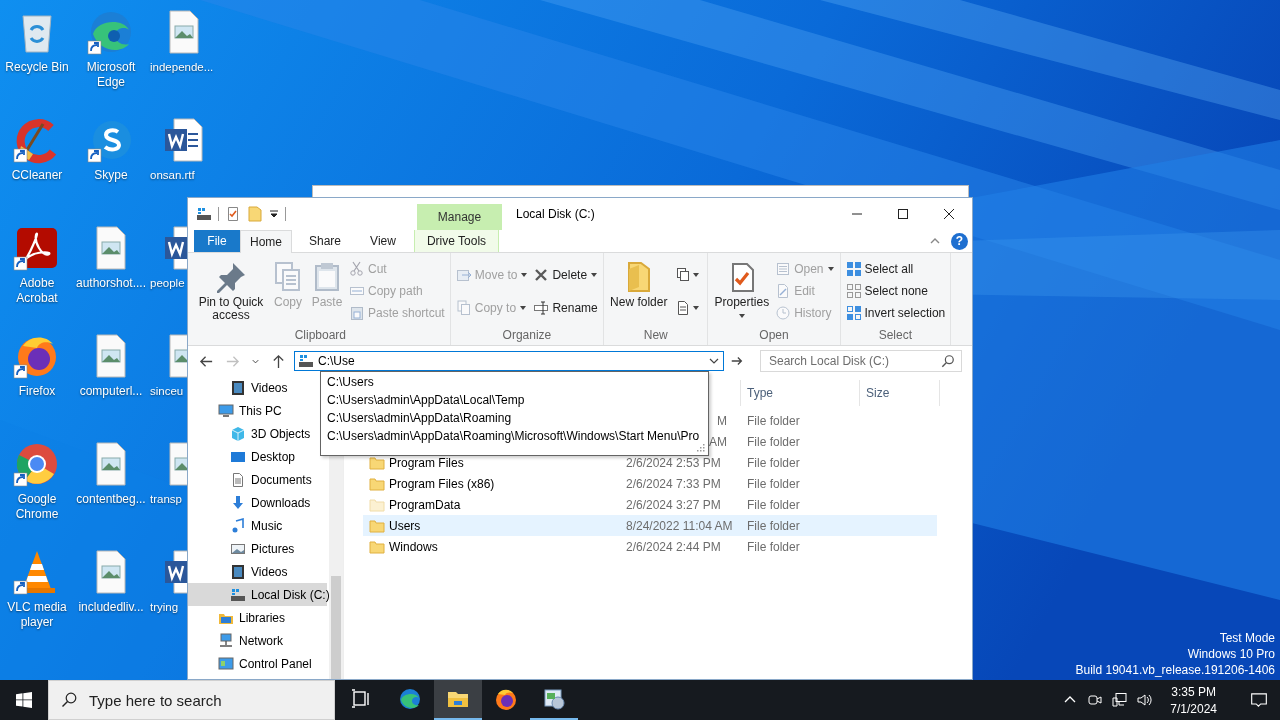 The image size is (1280, 720). I want to click on nav-tree-item: Pictures, so click(257, 548).